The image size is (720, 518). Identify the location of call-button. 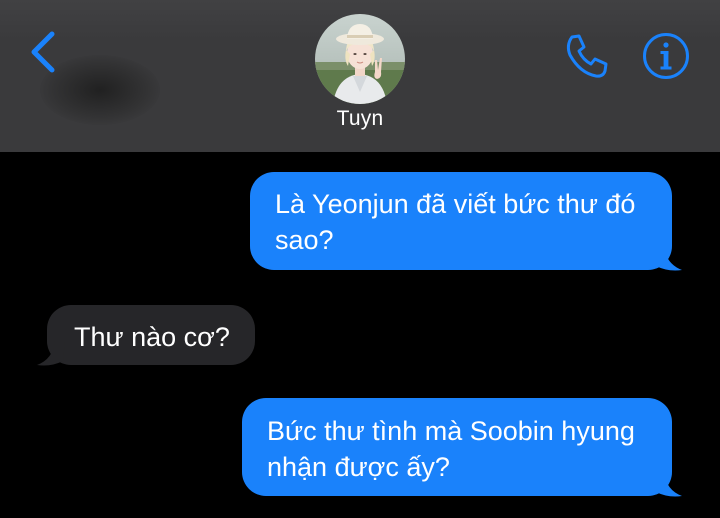
(586, 56).